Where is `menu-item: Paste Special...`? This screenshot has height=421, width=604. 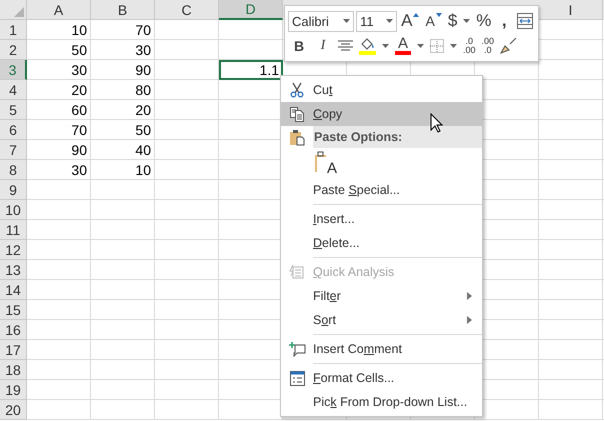 menu-item: Paste Special... is located at coordinates (381, 190).